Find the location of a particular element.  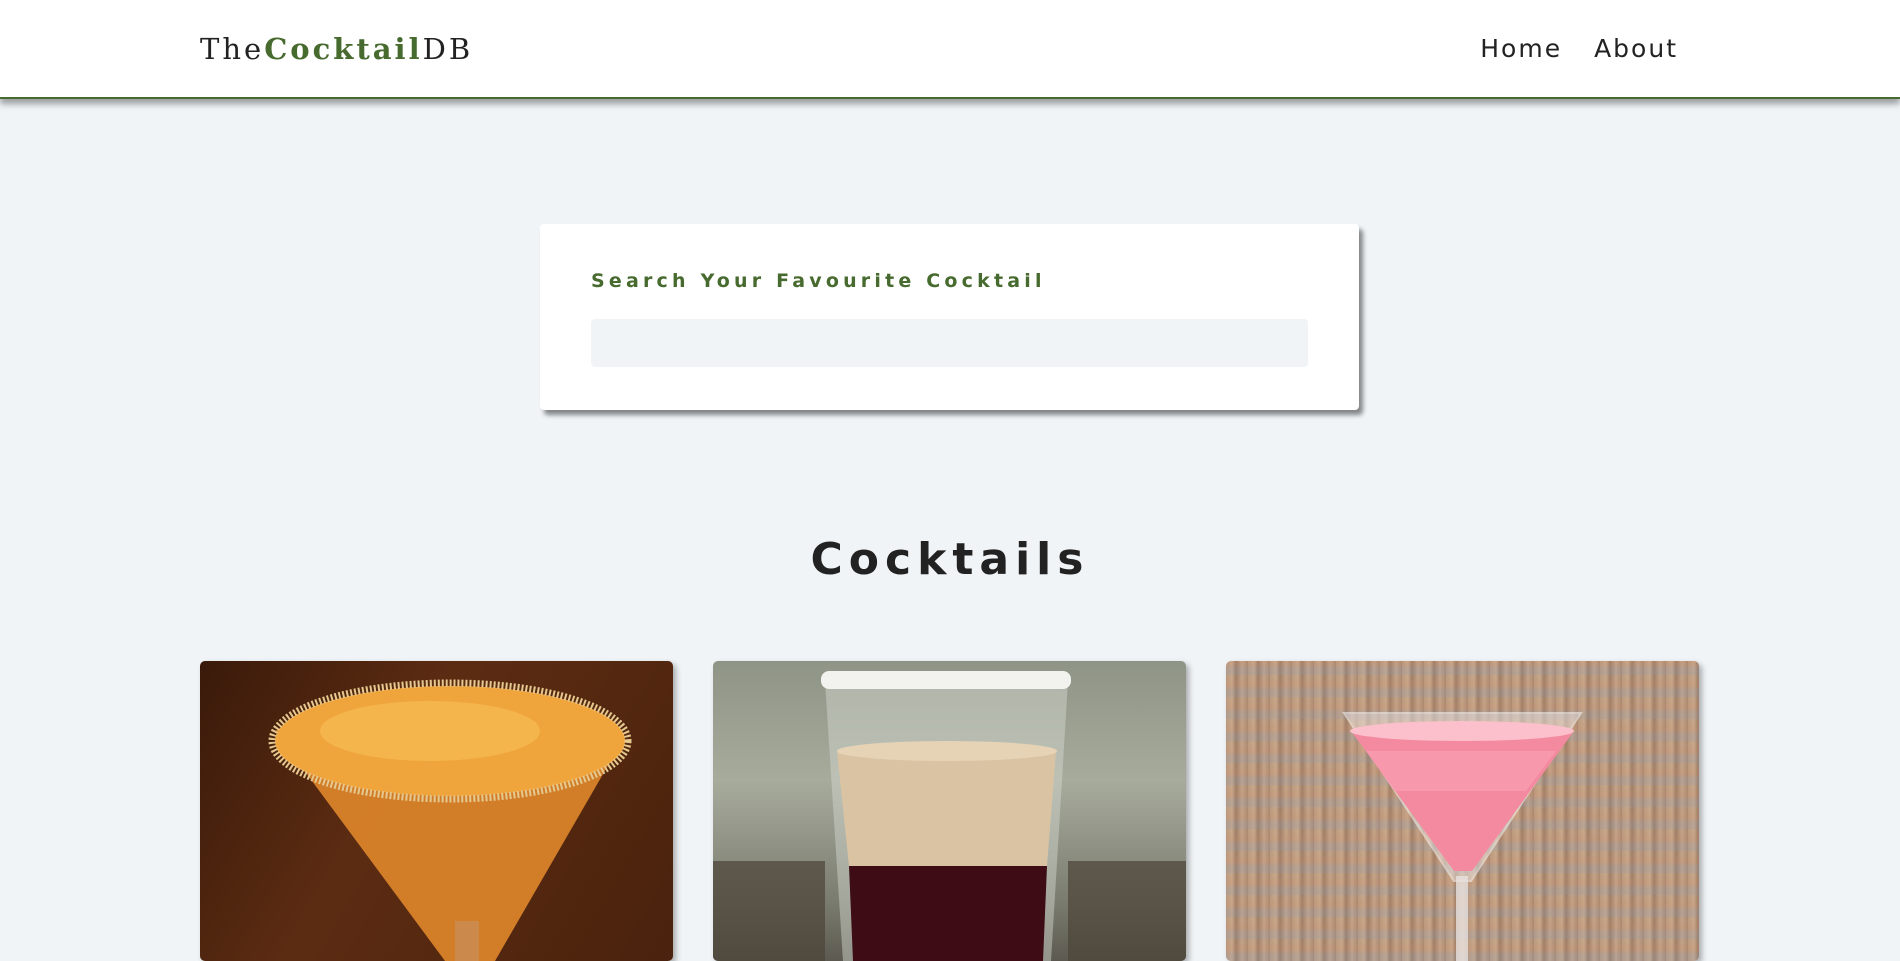

nav-link-about: About is located at coordinates (1636, 48).